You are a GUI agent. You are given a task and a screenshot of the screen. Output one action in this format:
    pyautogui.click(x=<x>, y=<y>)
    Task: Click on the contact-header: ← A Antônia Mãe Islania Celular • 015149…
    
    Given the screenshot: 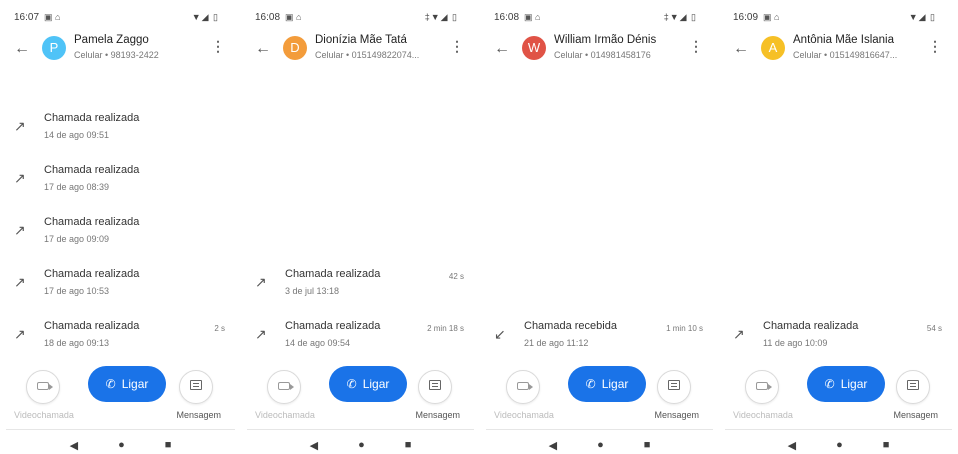 What is the action you would take?
    pyautogui.click(x=838, y=50)
    